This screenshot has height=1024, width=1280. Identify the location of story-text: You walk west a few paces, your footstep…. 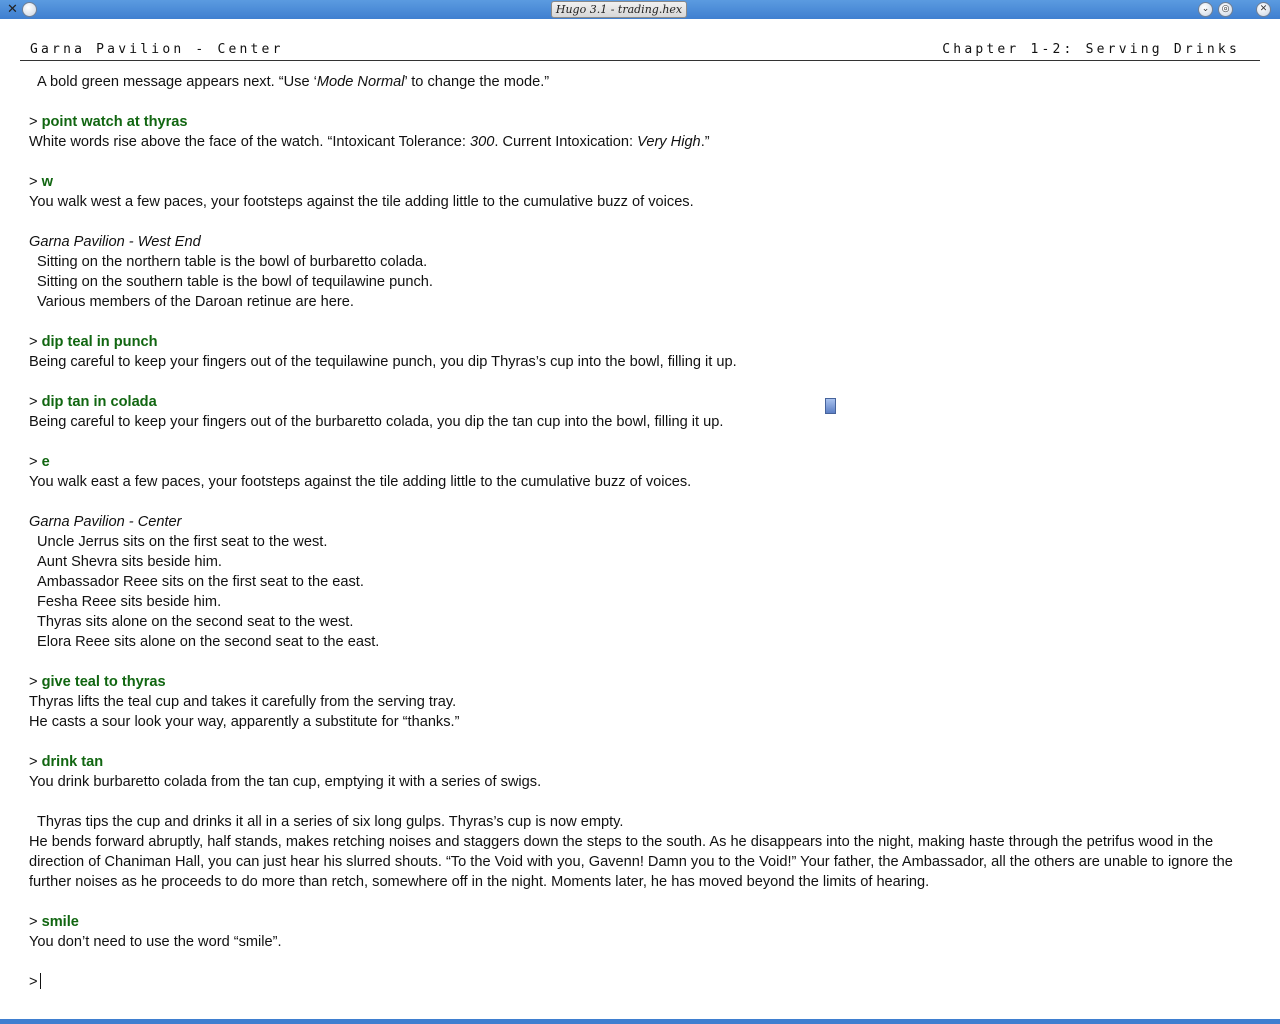
(361, 202).